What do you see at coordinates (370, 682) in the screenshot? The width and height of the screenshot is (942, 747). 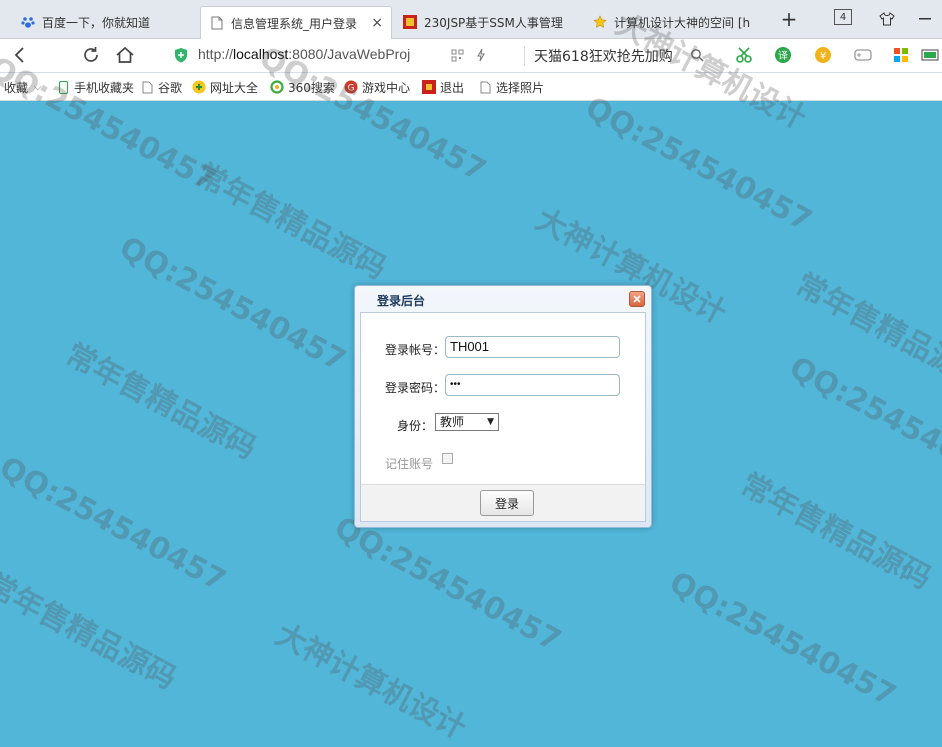 I see `watermark-text: 大神计算机设计` at bounding box center [370, 682].